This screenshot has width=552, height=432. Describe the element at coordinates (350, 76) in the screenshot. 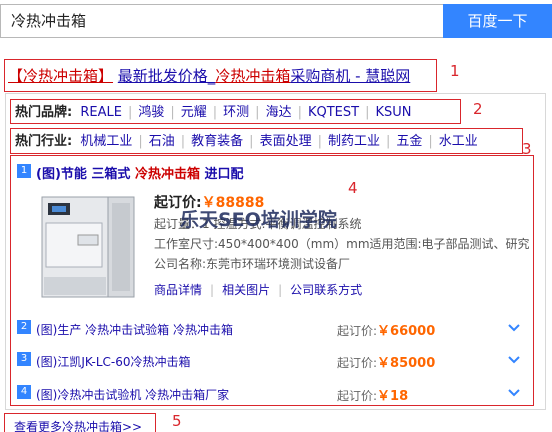

I see `title-tail: 采购商机 - 慧聪网` at that location.